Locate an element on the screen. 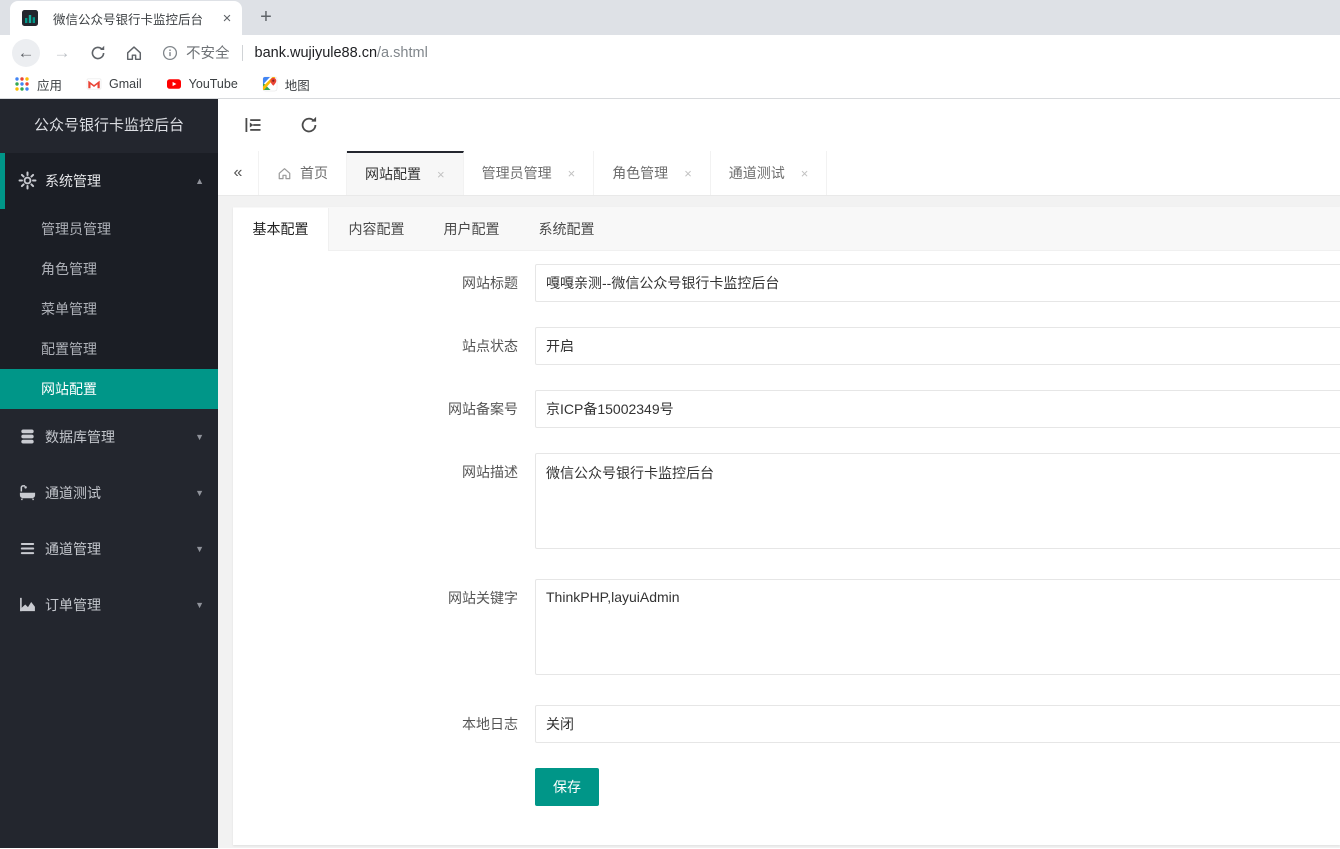 The image size is (1340, 849). local-log-field is located at coordinates (937, 724).